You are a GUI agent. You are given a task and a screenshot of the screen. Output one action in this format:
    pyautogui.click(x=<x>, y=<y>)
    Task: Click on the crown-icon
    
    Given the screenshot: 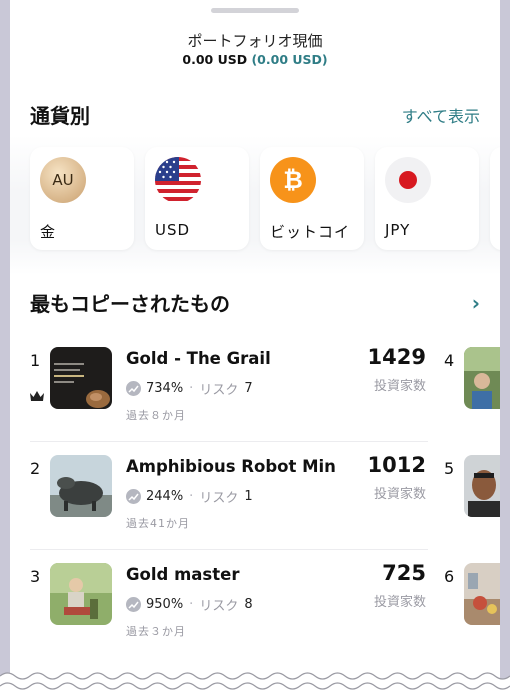 What is the action you would take?
    pyautogui.click(x=37, y=396)
    